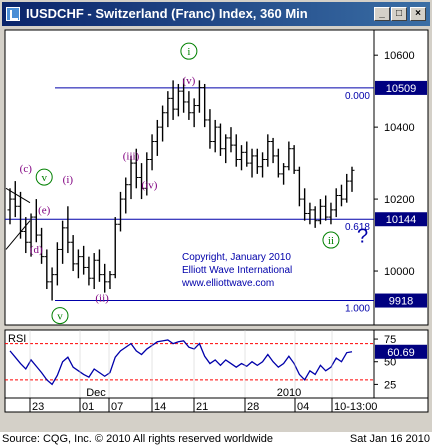 Image resolution: width=432 pixels, height=448 pixels. I want to click on copyright-annotation: Elliott Wave International, so click(237, 270).